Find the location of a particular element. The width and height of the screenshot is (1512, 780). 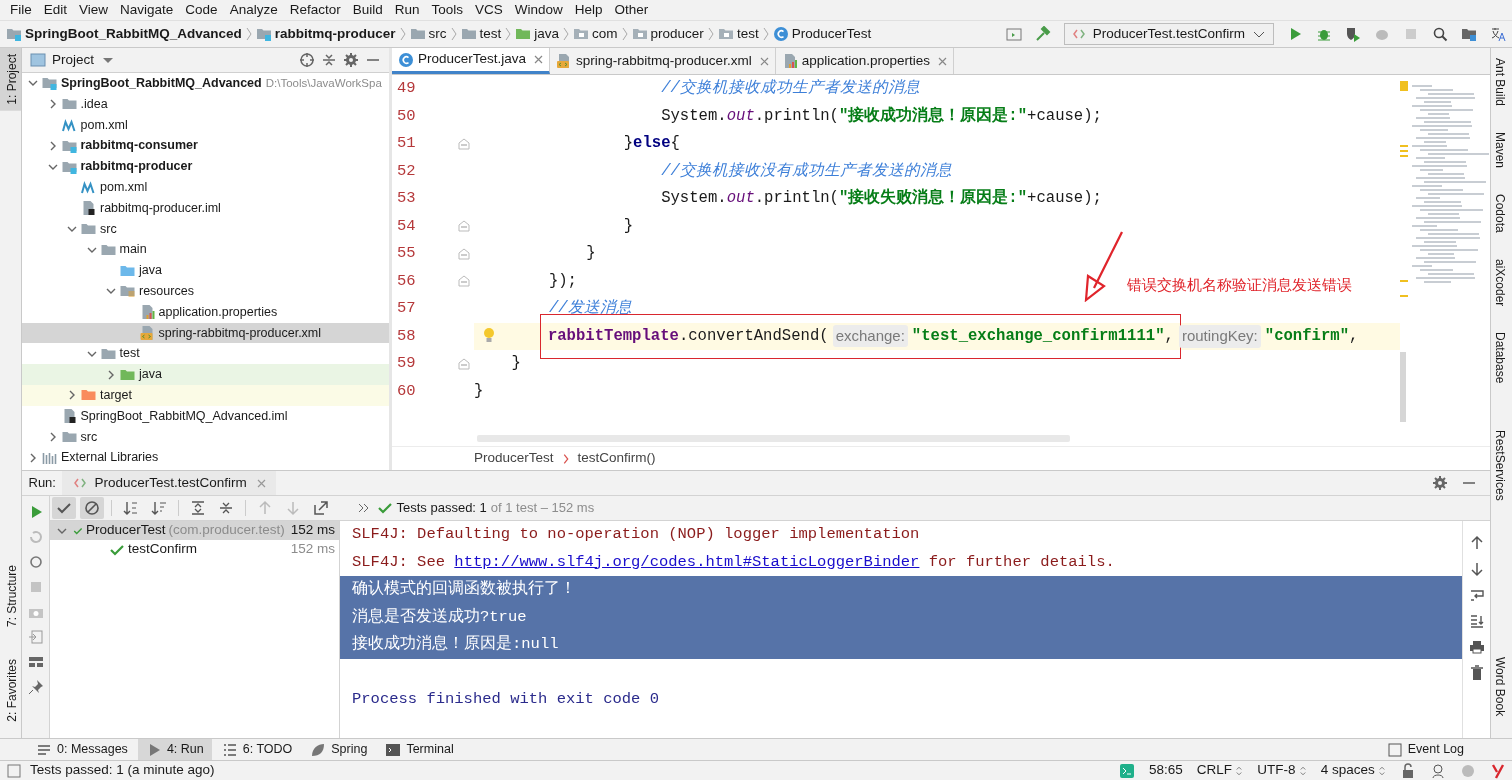

breadcrumb-item: testConfirm() is located at coordinates (616, 458).